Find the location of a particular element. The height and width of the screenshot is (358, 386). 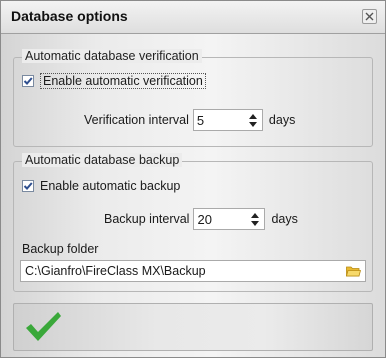

backup-folder-path: C:\Gianfro\FireClass MX\Backup is located at coordinates (115, 271).